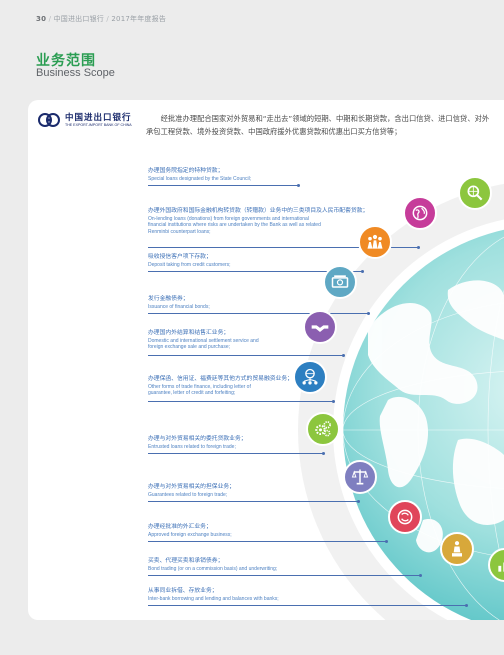 This screenshot has height=655, width=504. I want to click on business-item-zh: 吸收授信客户项下存款；, so click(180, 257).